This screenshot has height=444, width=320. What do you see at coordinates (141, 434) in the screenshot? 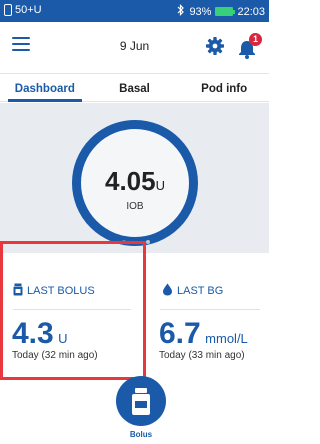
I see `bolus-button-label: Bolus` at bounding box center [141, 434].